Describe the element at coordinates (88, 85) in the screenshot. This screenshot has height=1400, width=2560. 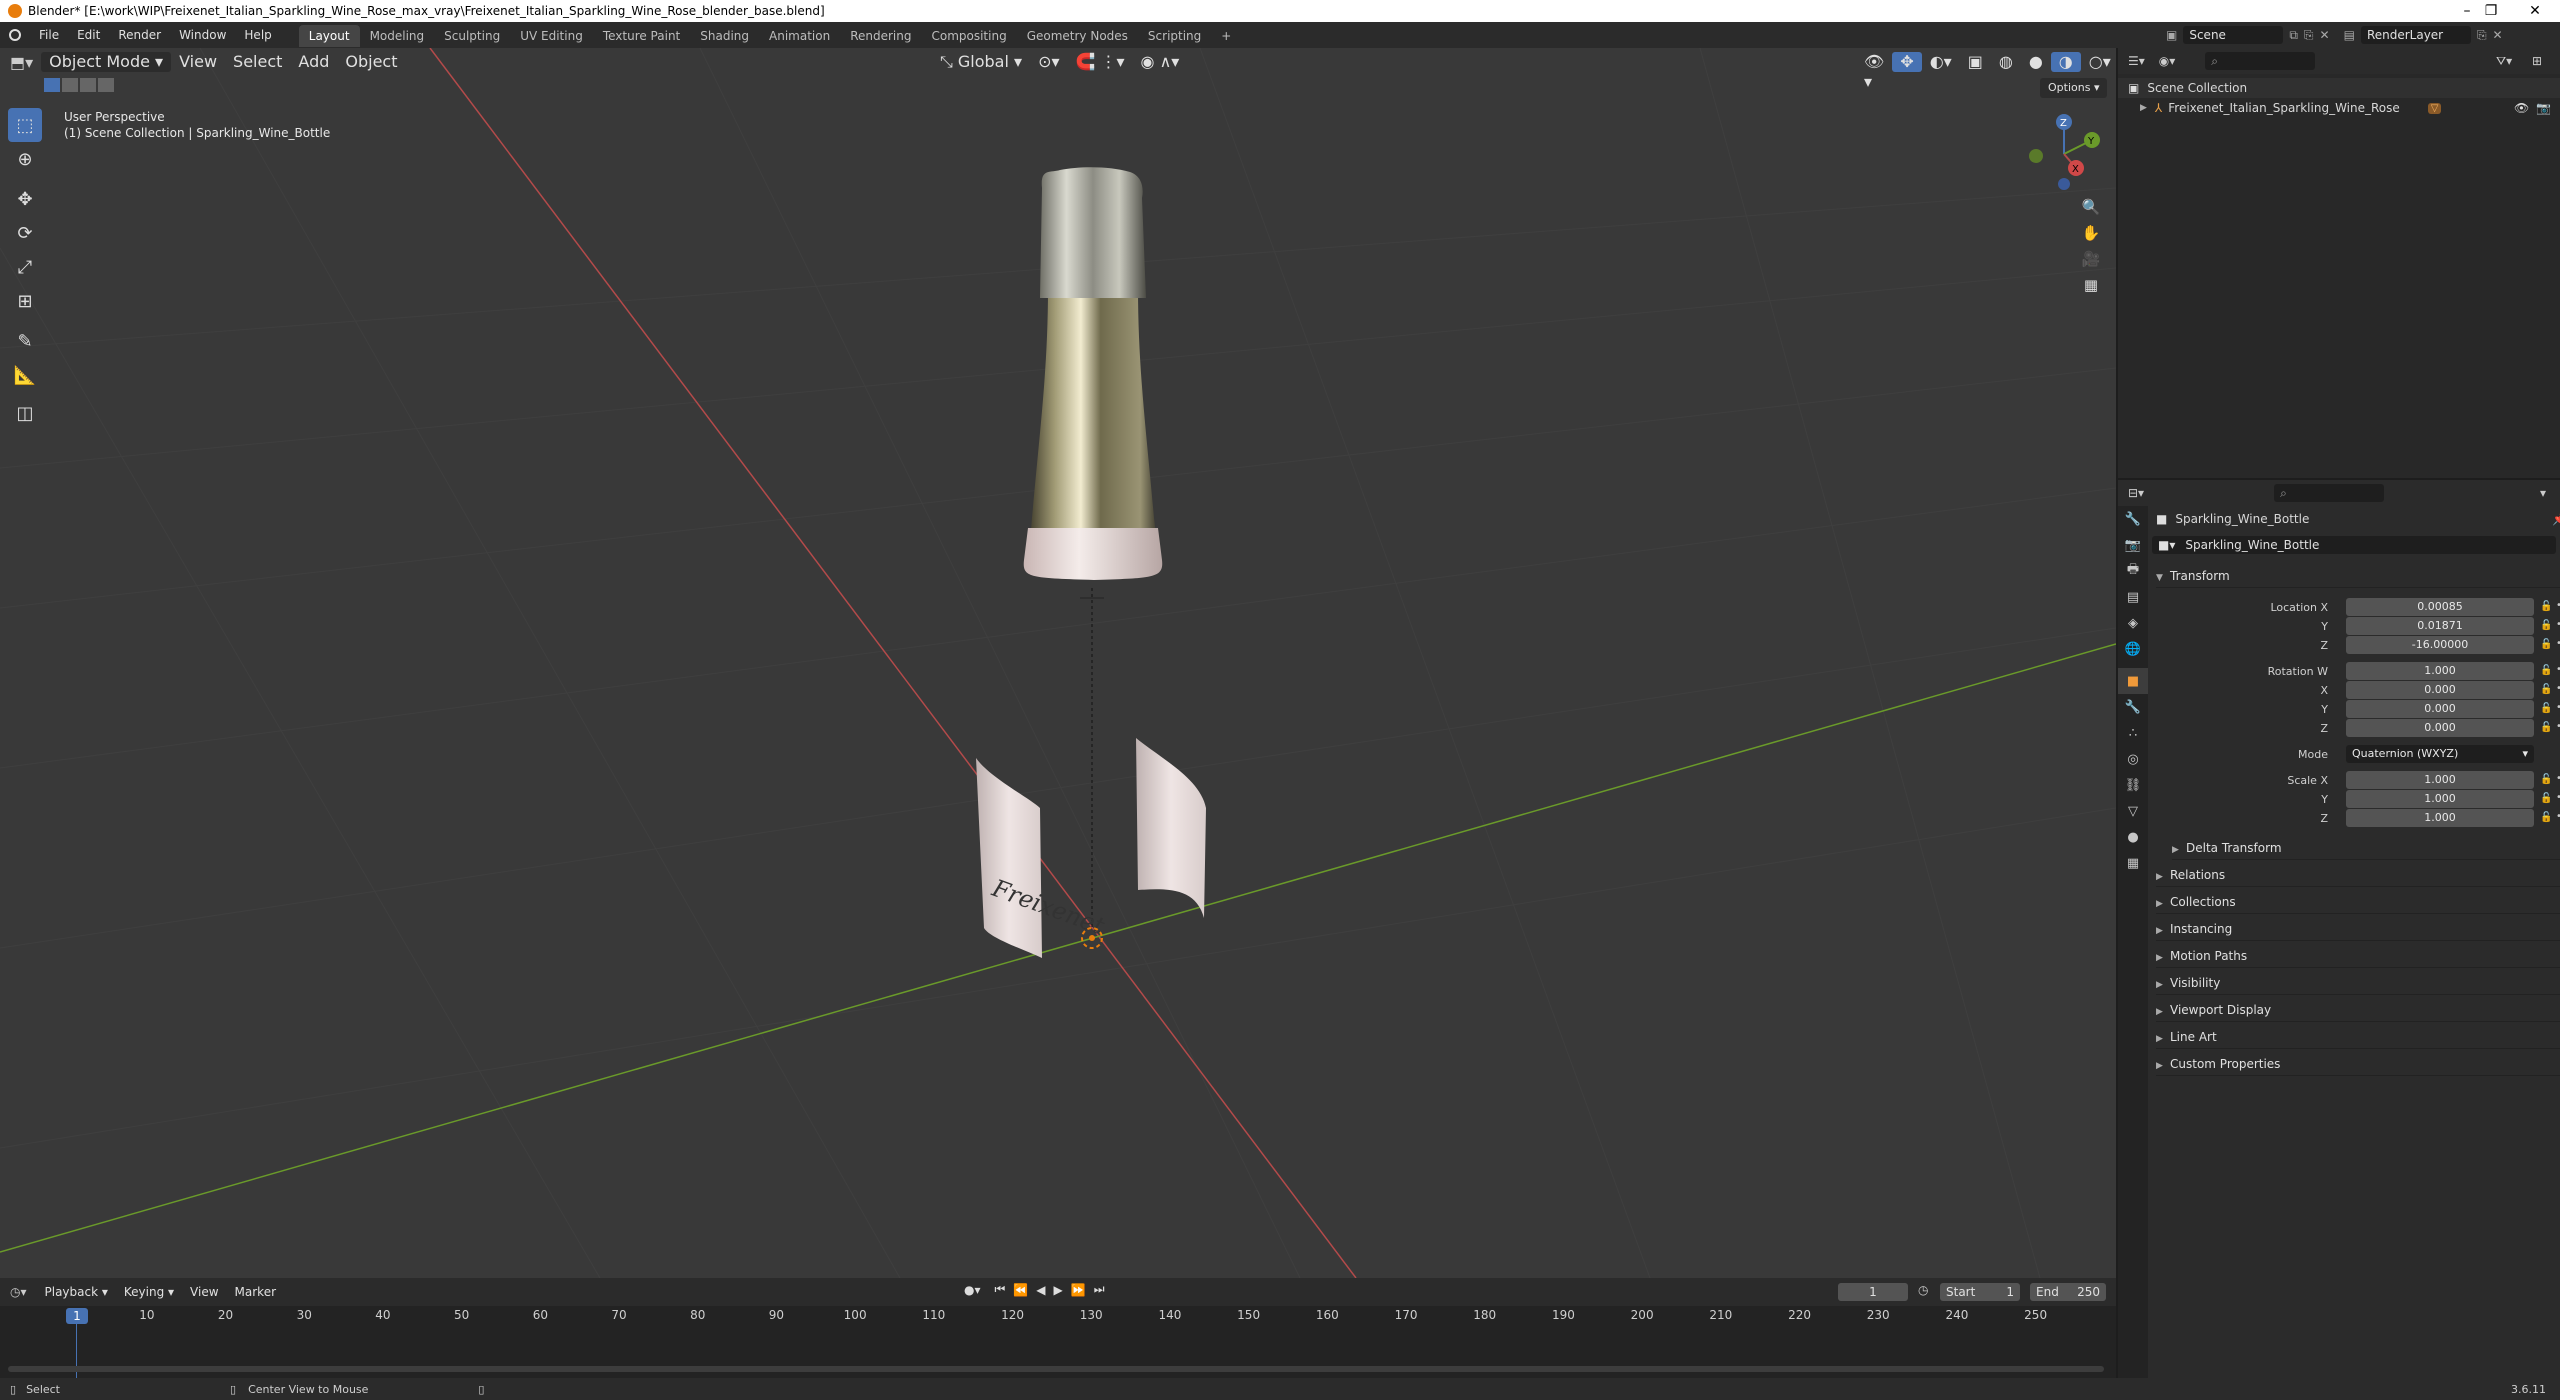
I see `select-subtract-icon` at that location.